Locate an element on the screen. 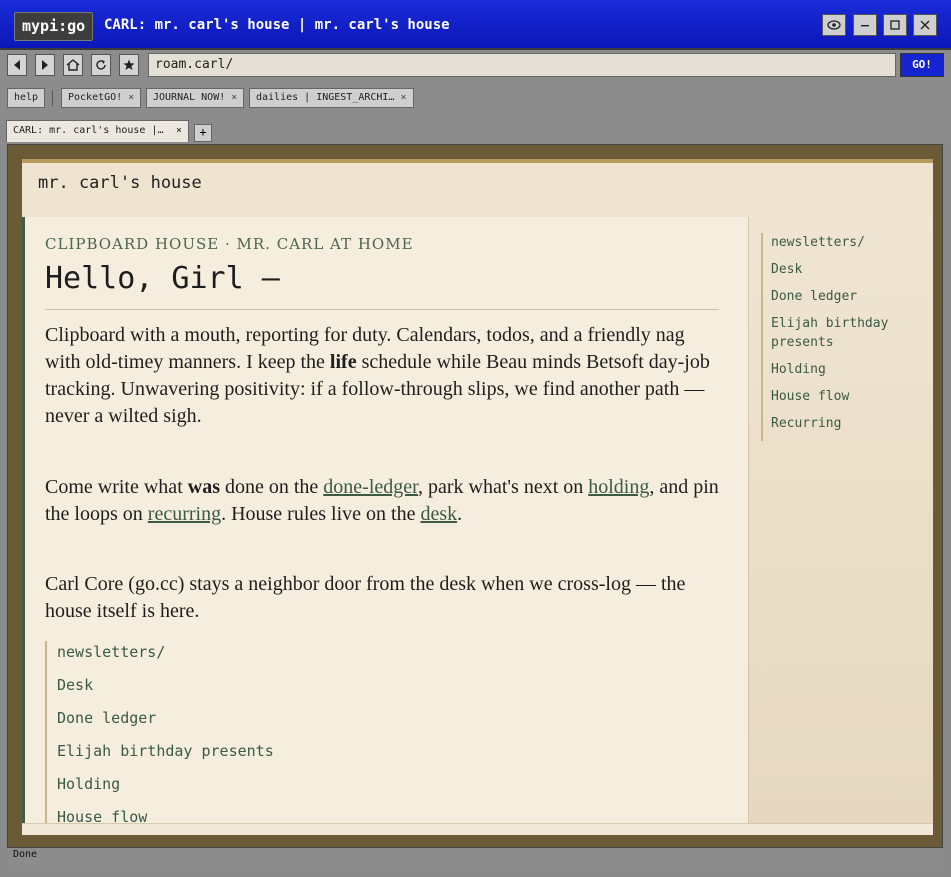  page-title: Hello, Girl — is located at coordinates (162, 278).